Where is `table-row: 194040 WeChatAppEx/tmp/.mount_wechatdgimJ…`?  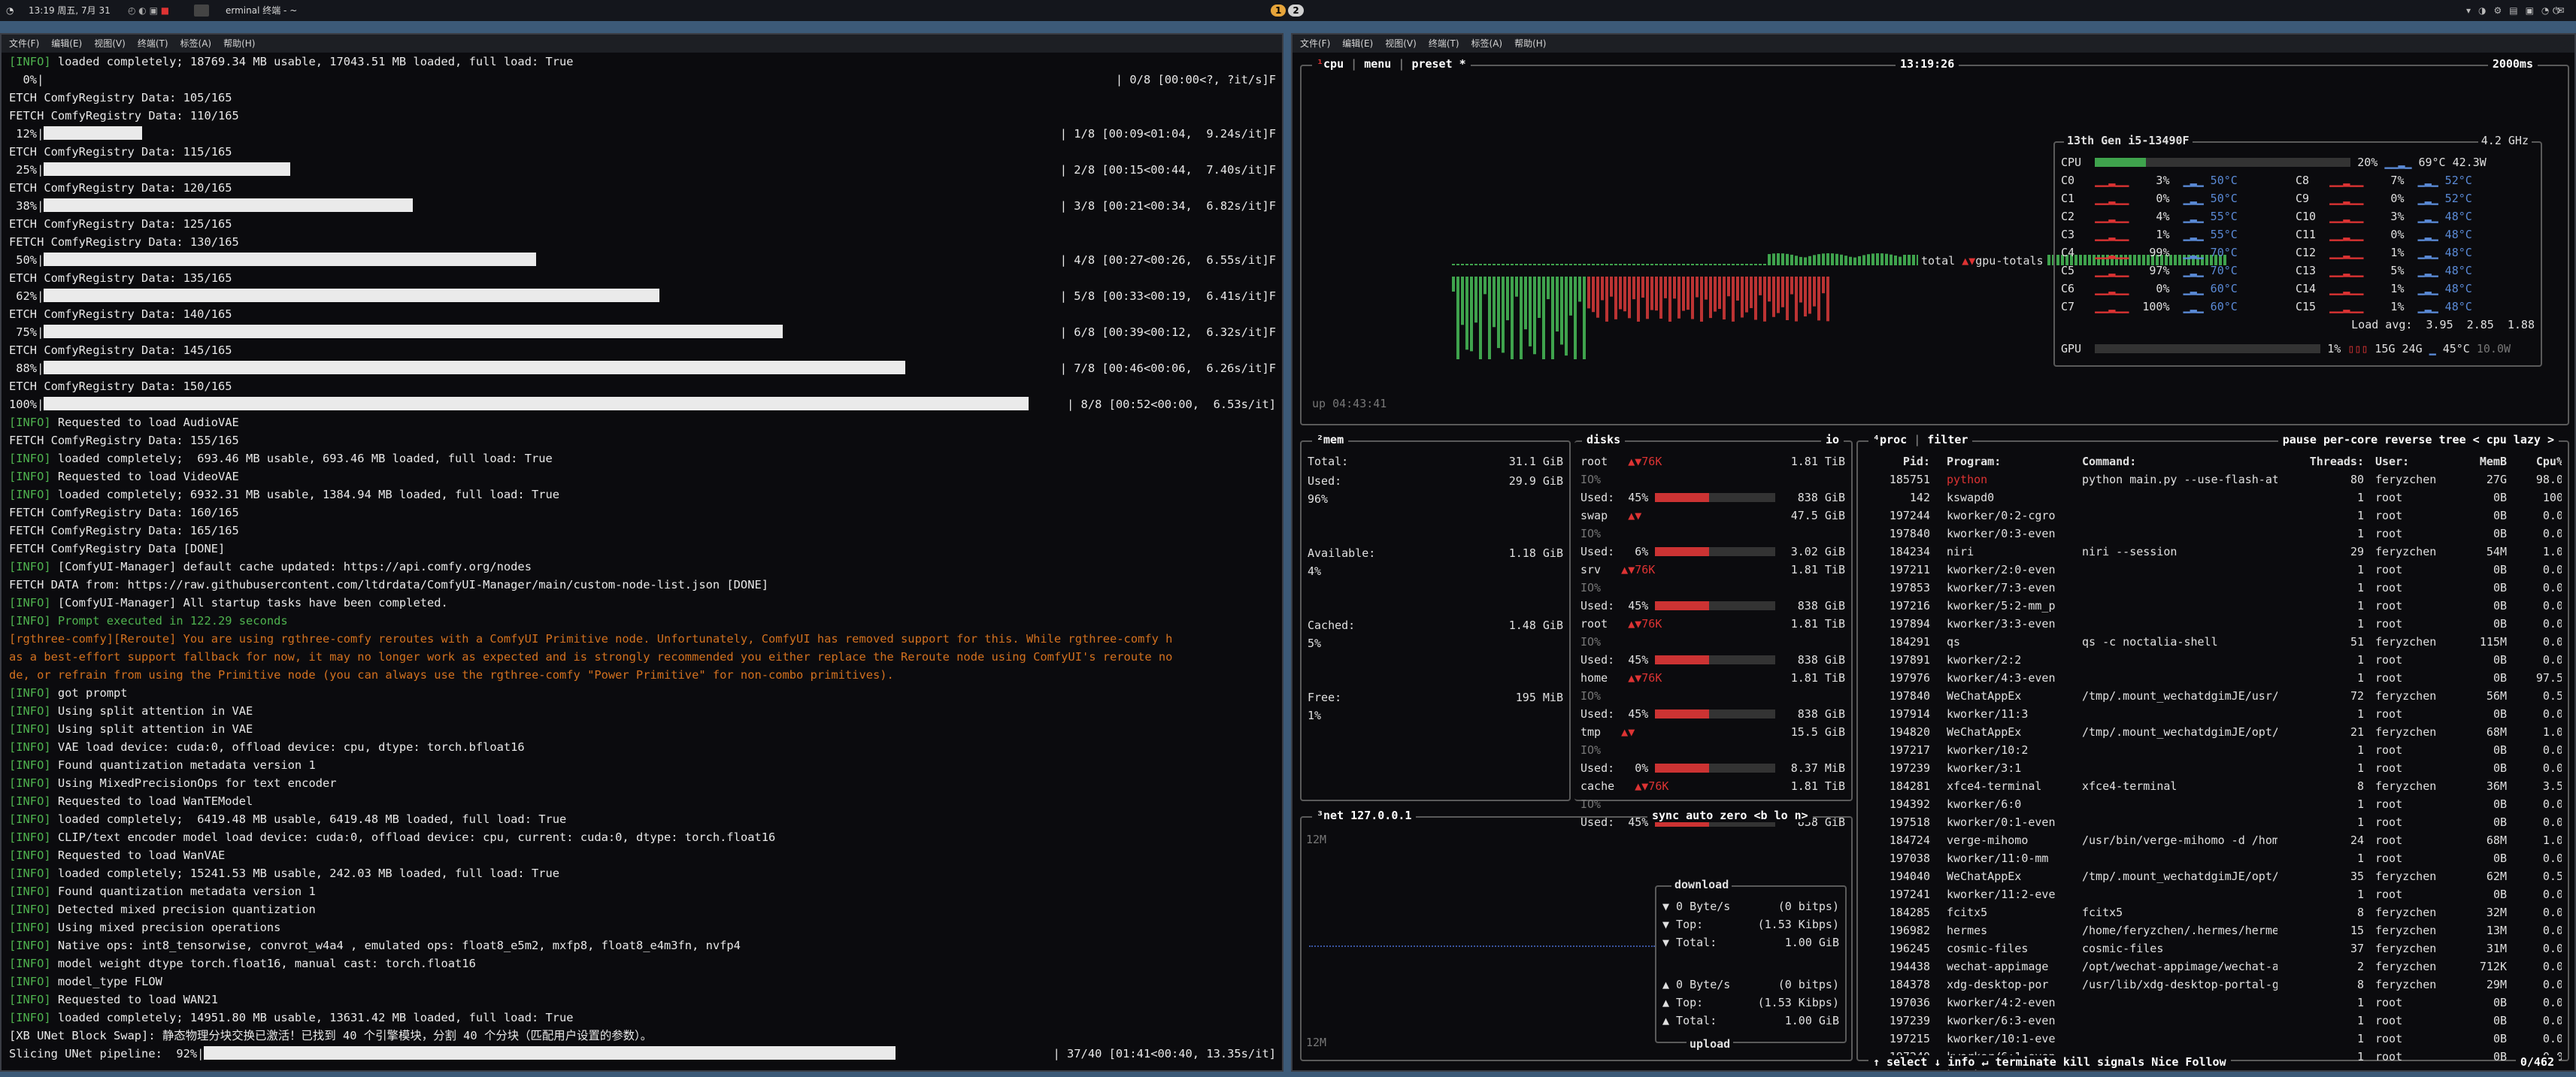
table-row: 194040 WeChatAppEx/tmp/.mount_wechatdgimJ… is located at coordinates (2213, 876).